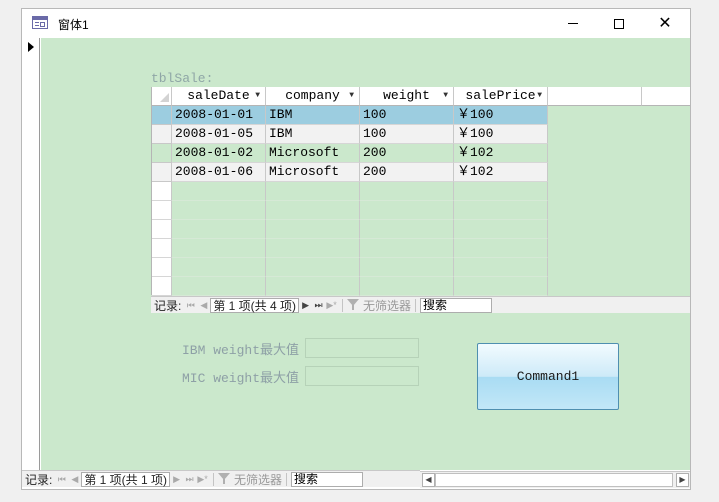  I want to click on record-position-field: 第 1 项(共 4 项), so click(255, 305).